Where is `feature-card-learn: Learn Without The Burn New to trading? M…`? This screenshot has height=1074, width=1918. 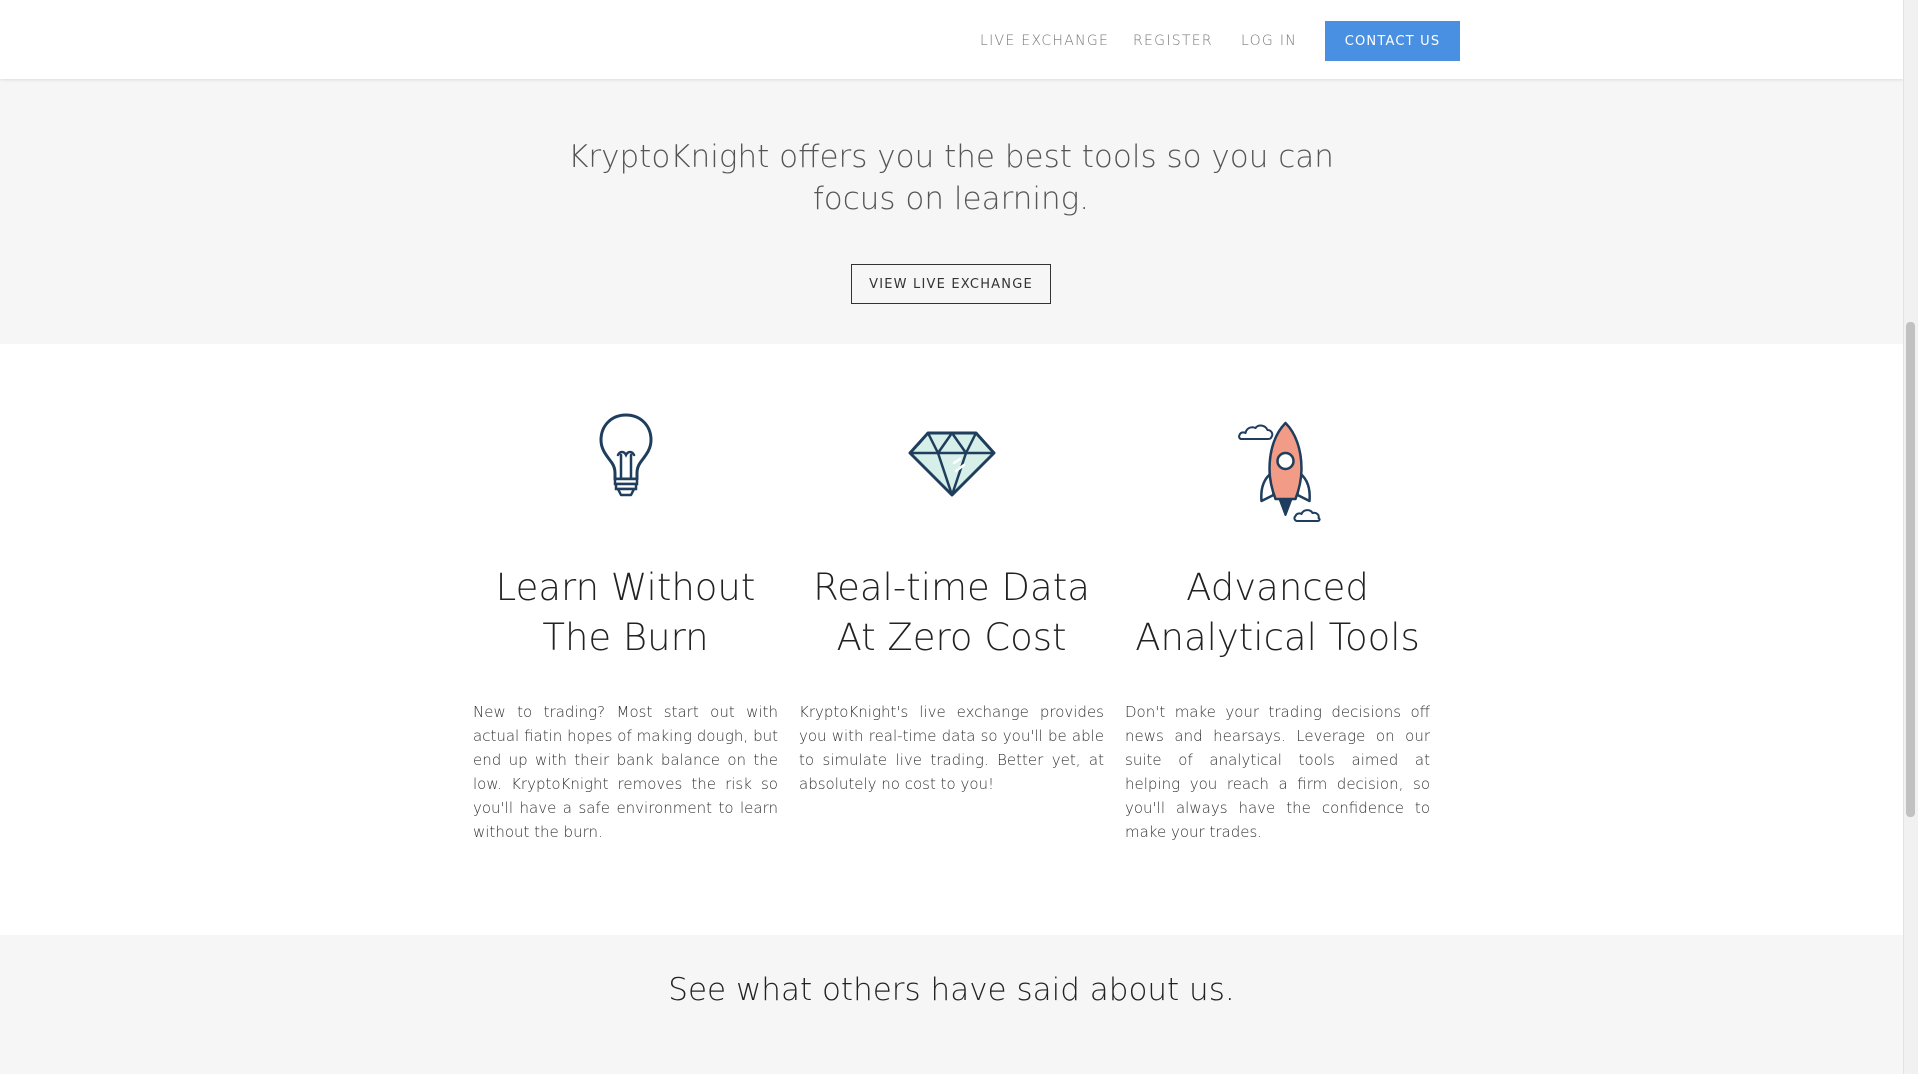 feature-card-learn: Learn Without The Burn New to trading? M… is located at coordinates (625, 639).